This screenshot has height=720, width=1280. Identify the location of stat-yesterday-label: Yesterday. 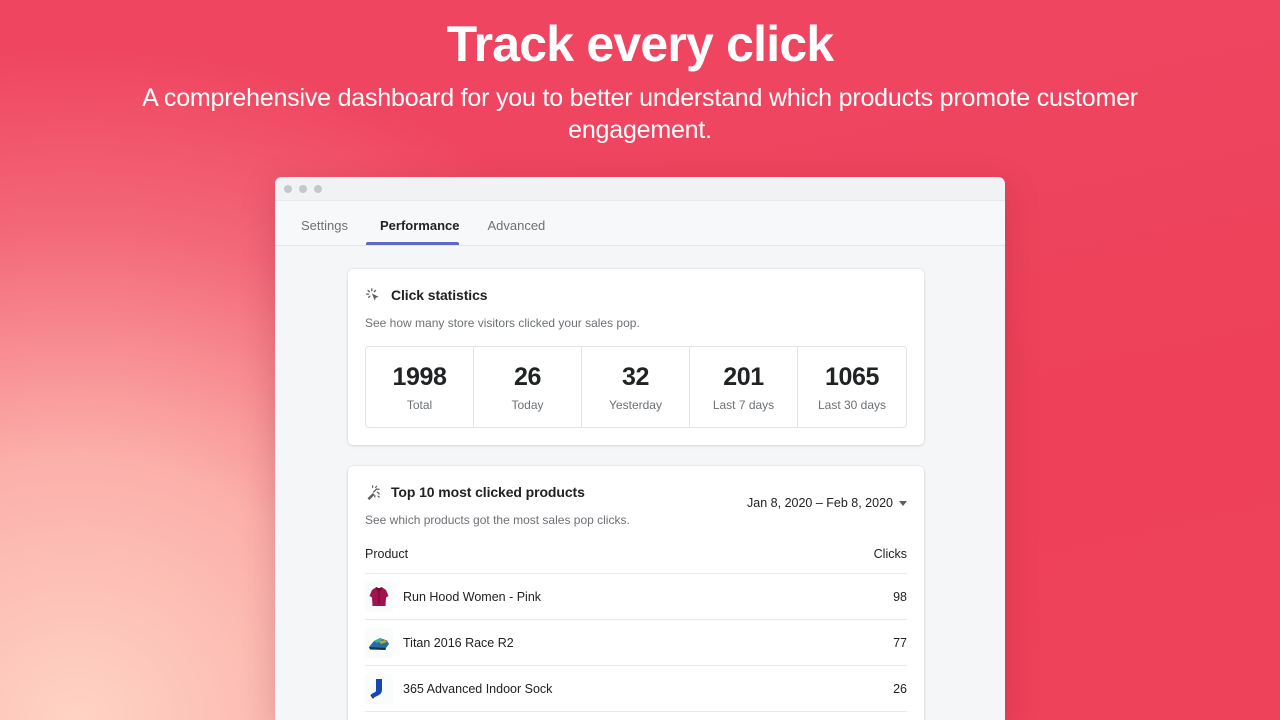
(635, 405).